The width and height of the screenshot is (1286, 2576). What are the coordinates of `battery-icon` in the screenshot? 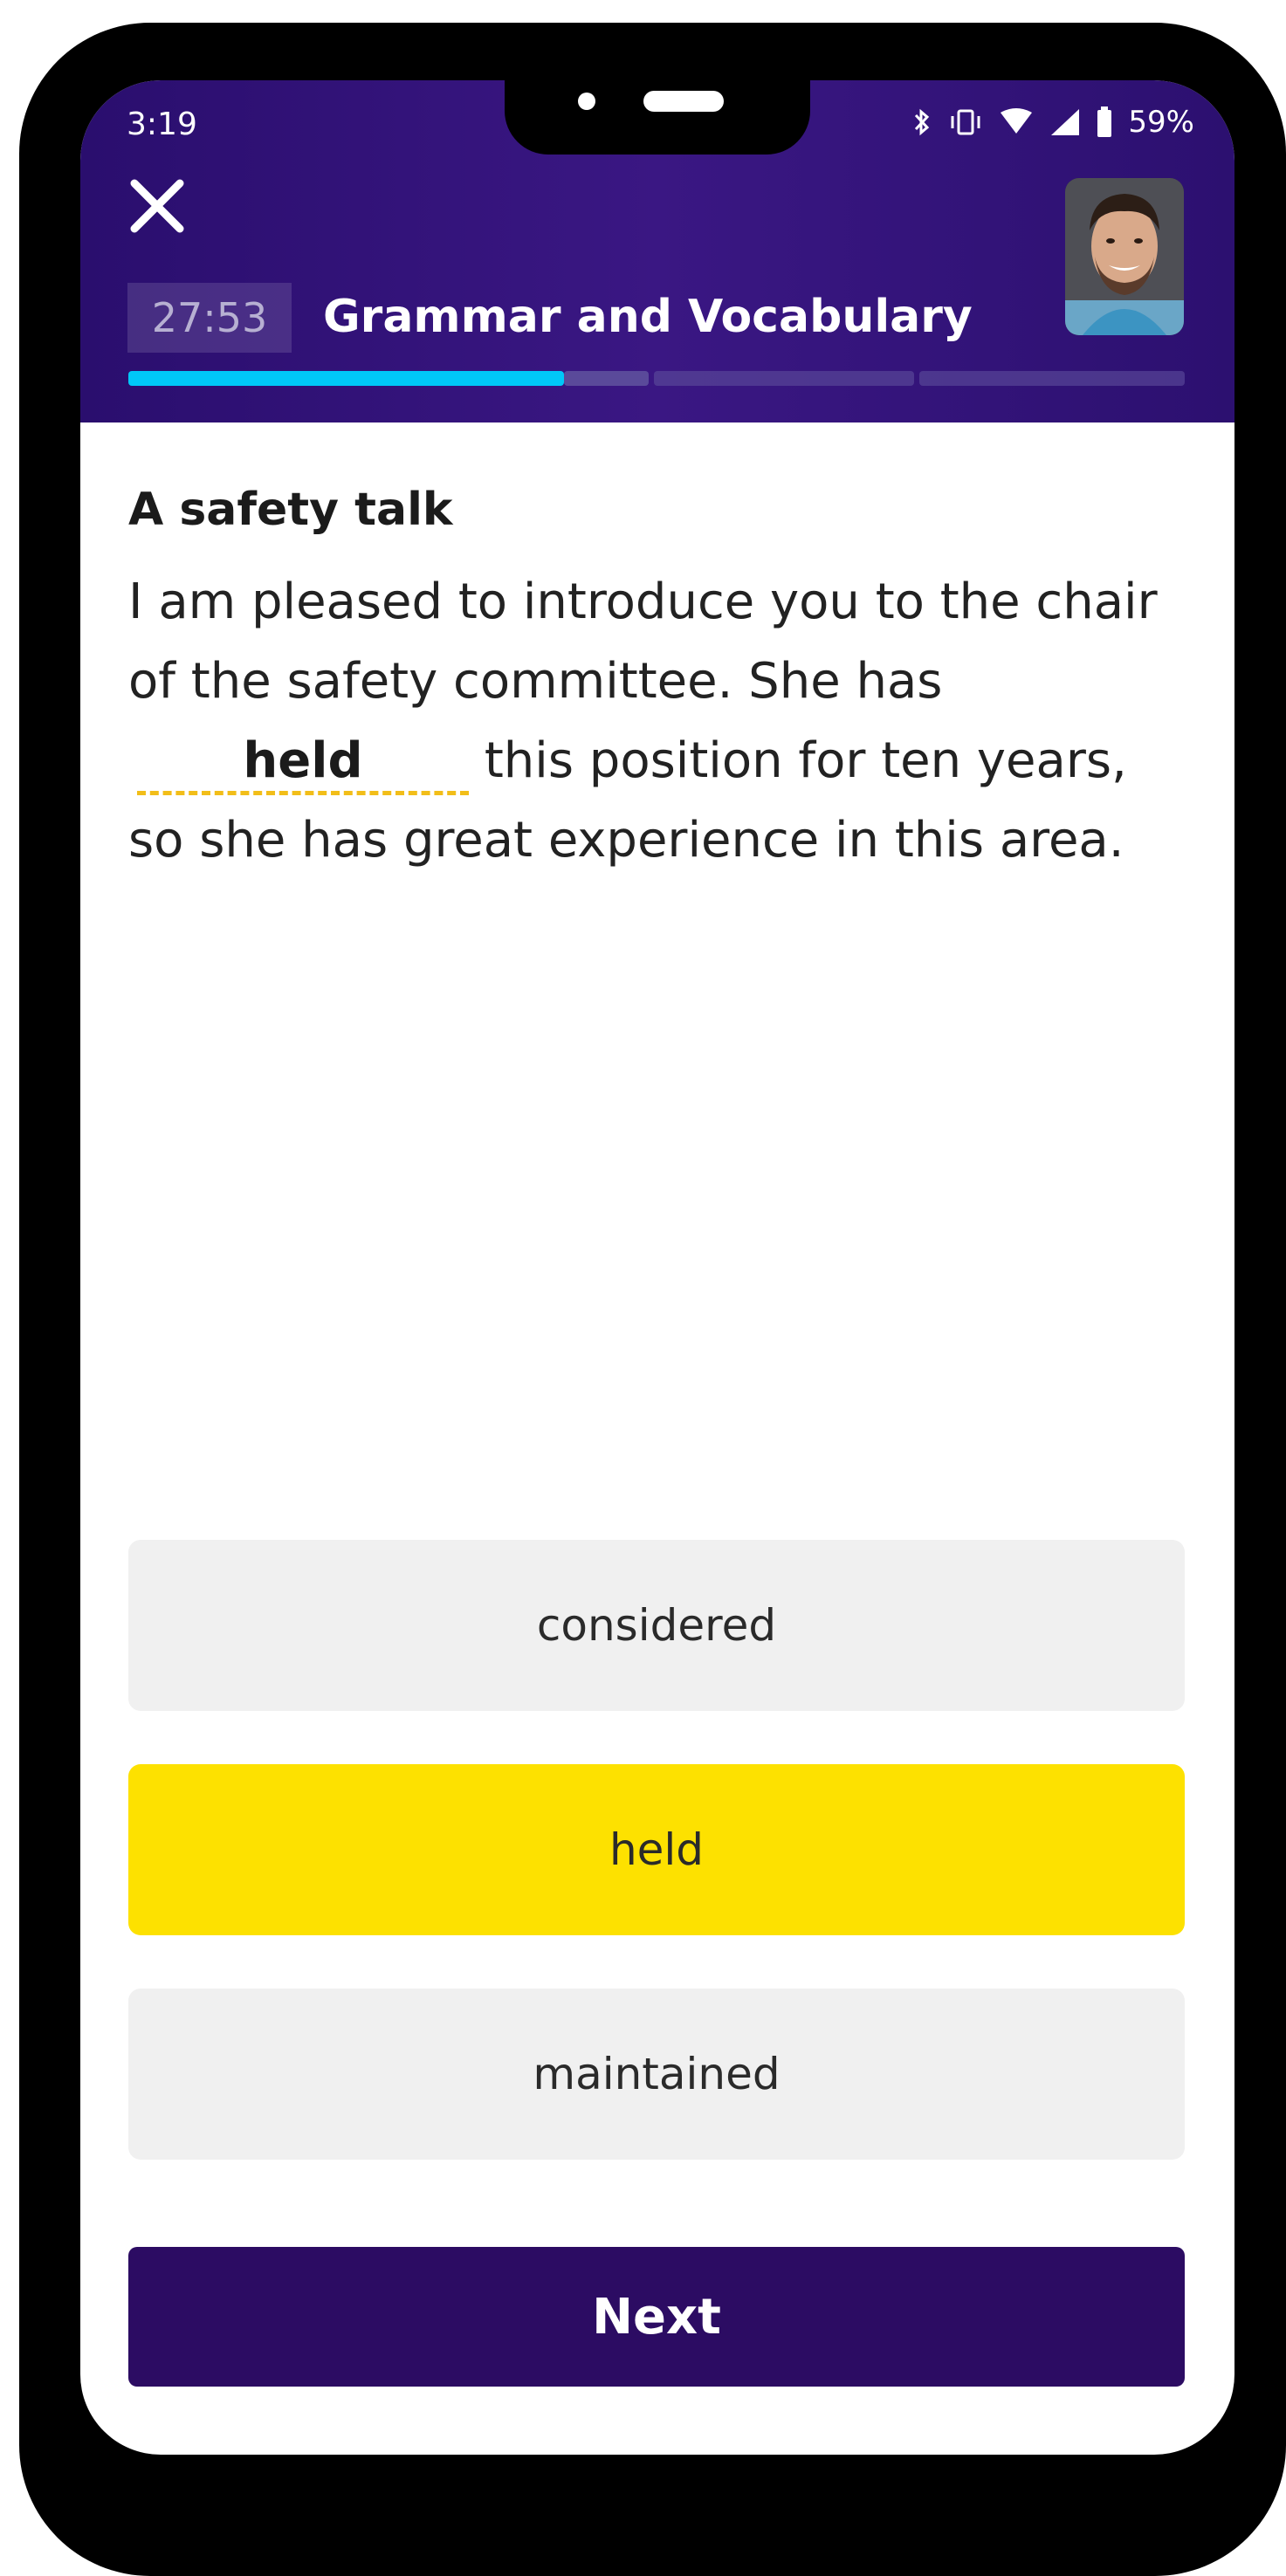 It's located at (1104, 121).